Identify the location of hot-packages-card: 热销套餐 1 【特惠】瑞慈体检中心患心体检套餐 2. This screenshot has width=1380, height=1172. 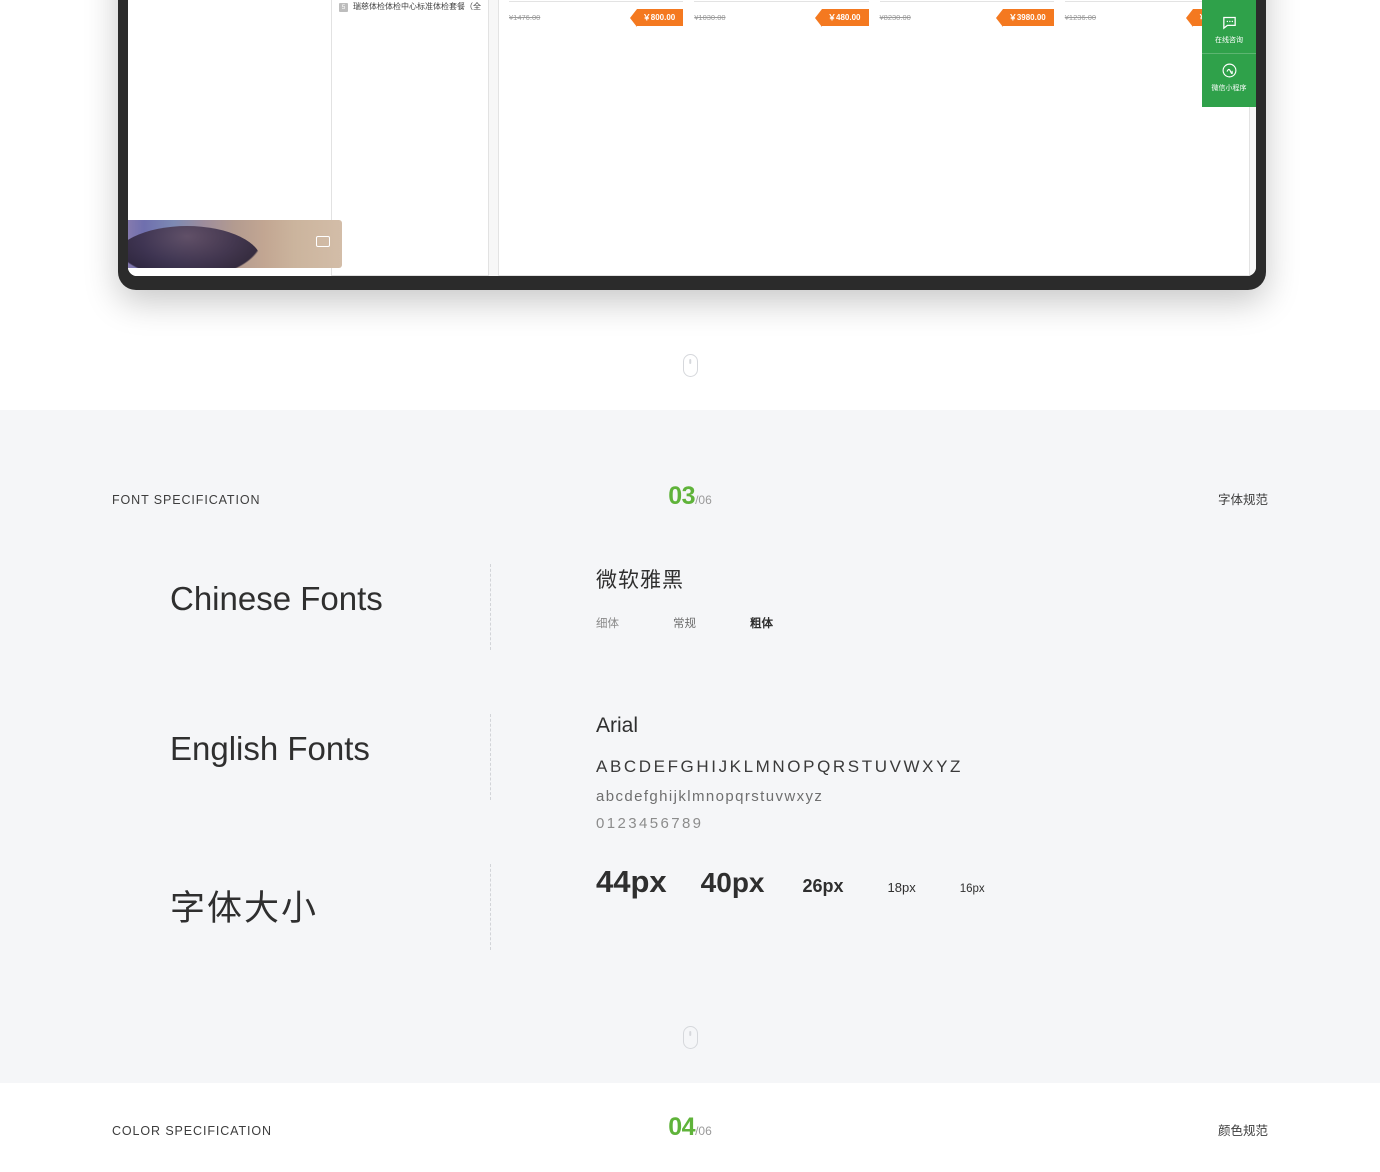
(410, 138).